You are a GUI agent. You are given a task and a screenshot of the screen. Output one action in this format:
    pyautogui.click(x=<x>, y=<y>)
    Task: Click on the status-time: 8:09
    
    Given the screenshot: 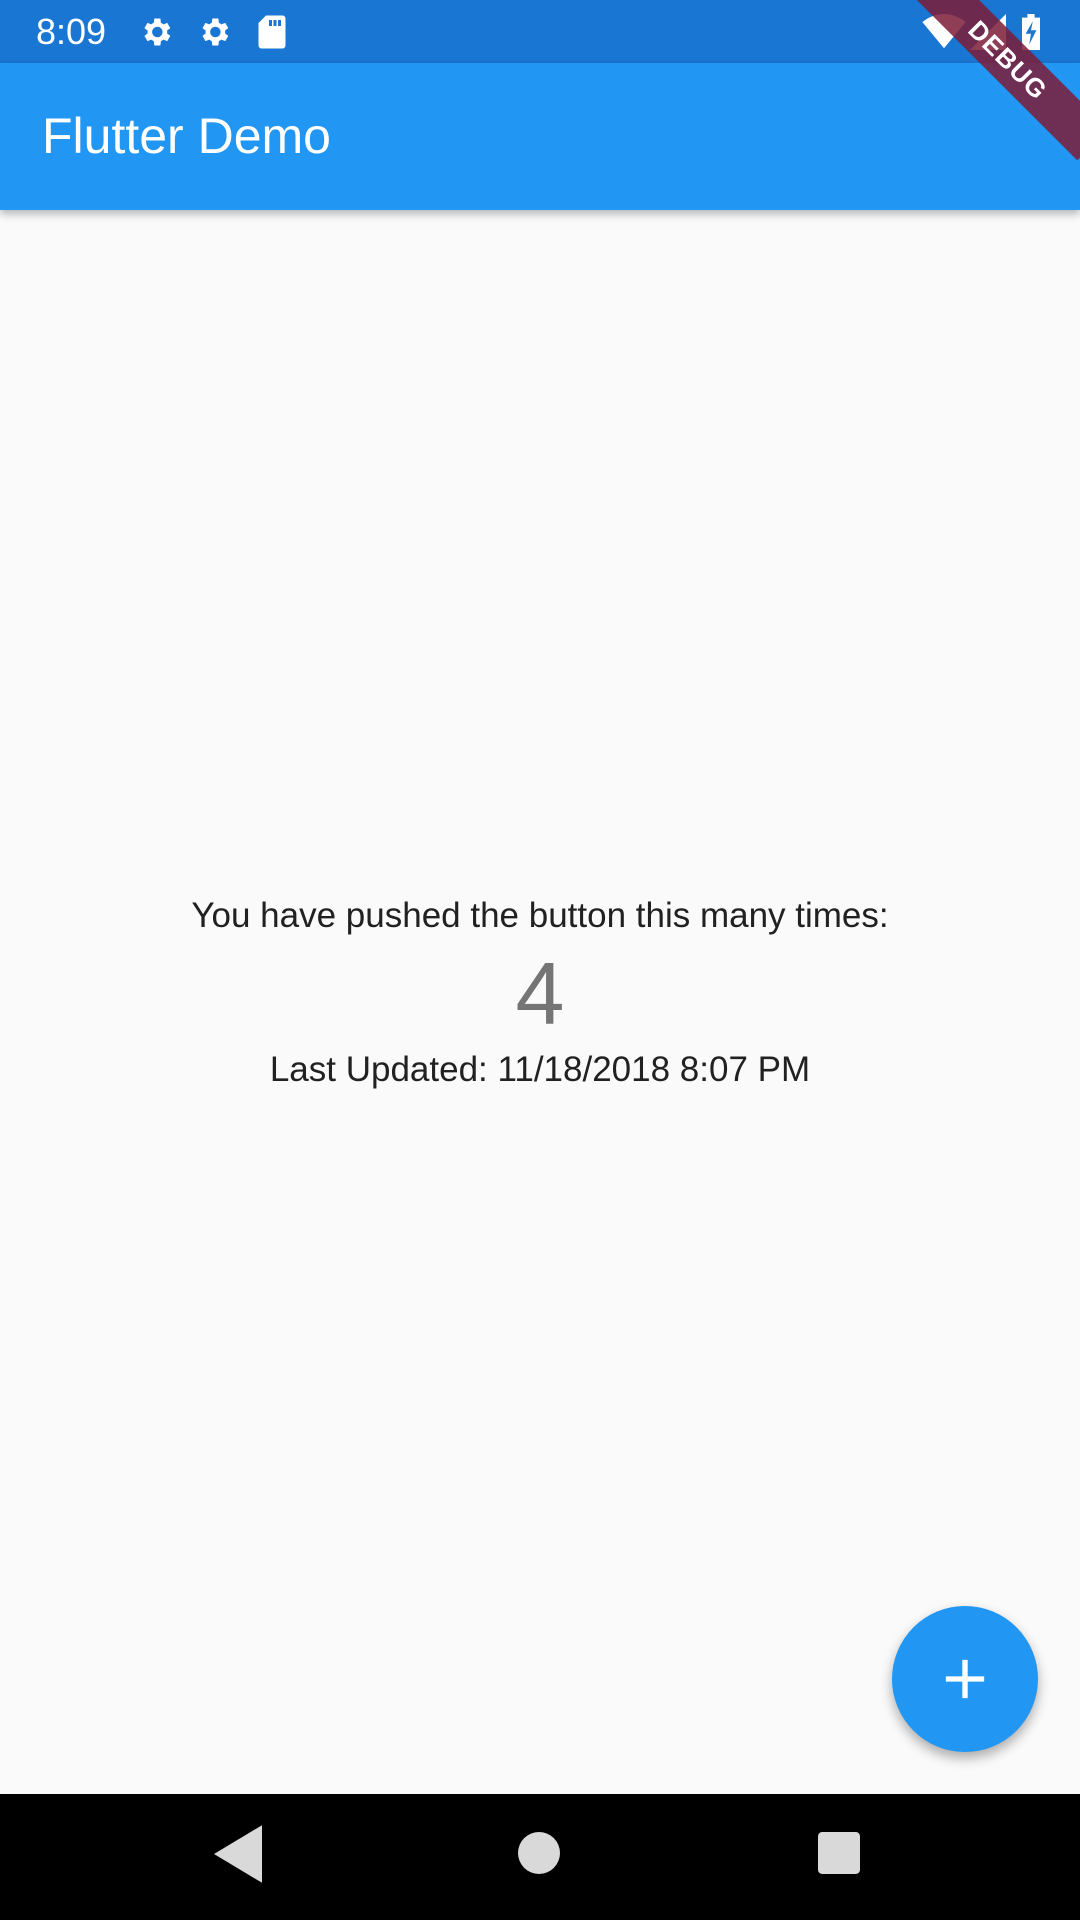 What is the action you would take?
    pyautogui.click(x=71, y=31)
    